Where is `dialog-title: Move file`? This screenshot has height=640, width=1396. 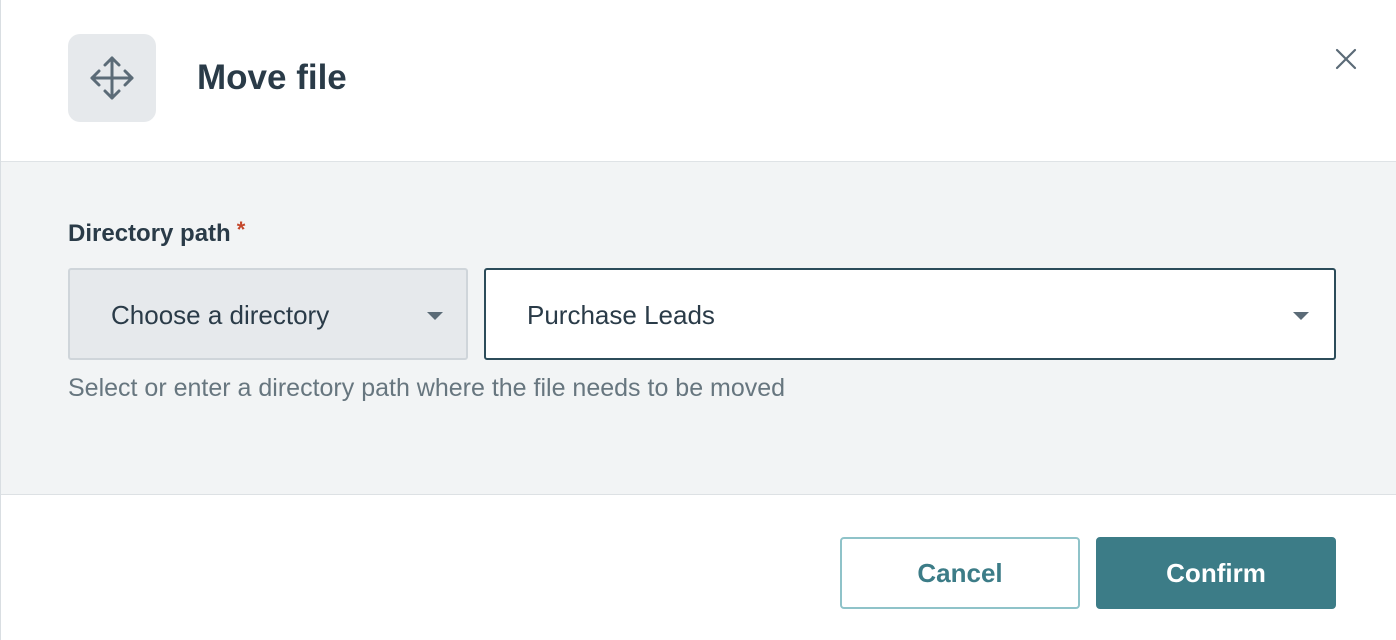
dialog-title: Move file is located at coordinates (272, 77).